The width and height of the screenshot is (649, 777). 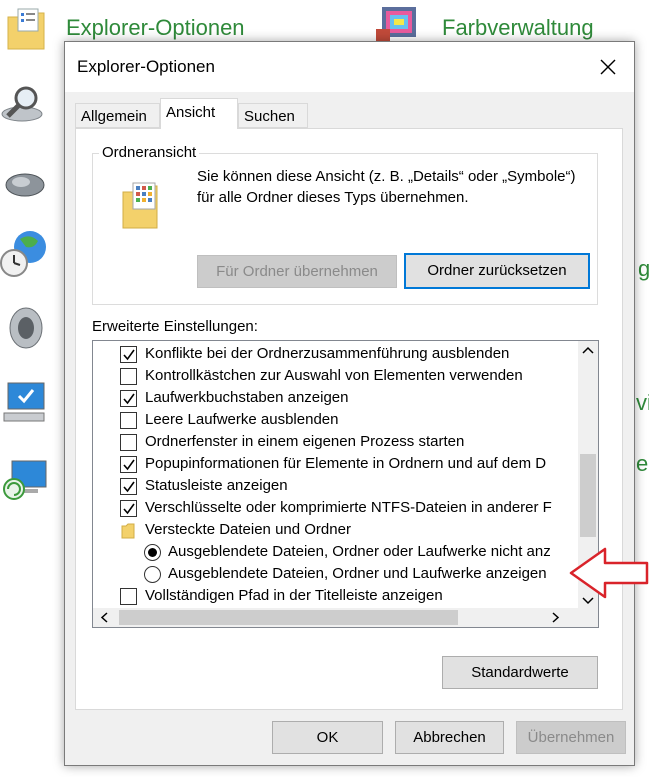 I want to click on computer-icon, so click(x=25, y=405).